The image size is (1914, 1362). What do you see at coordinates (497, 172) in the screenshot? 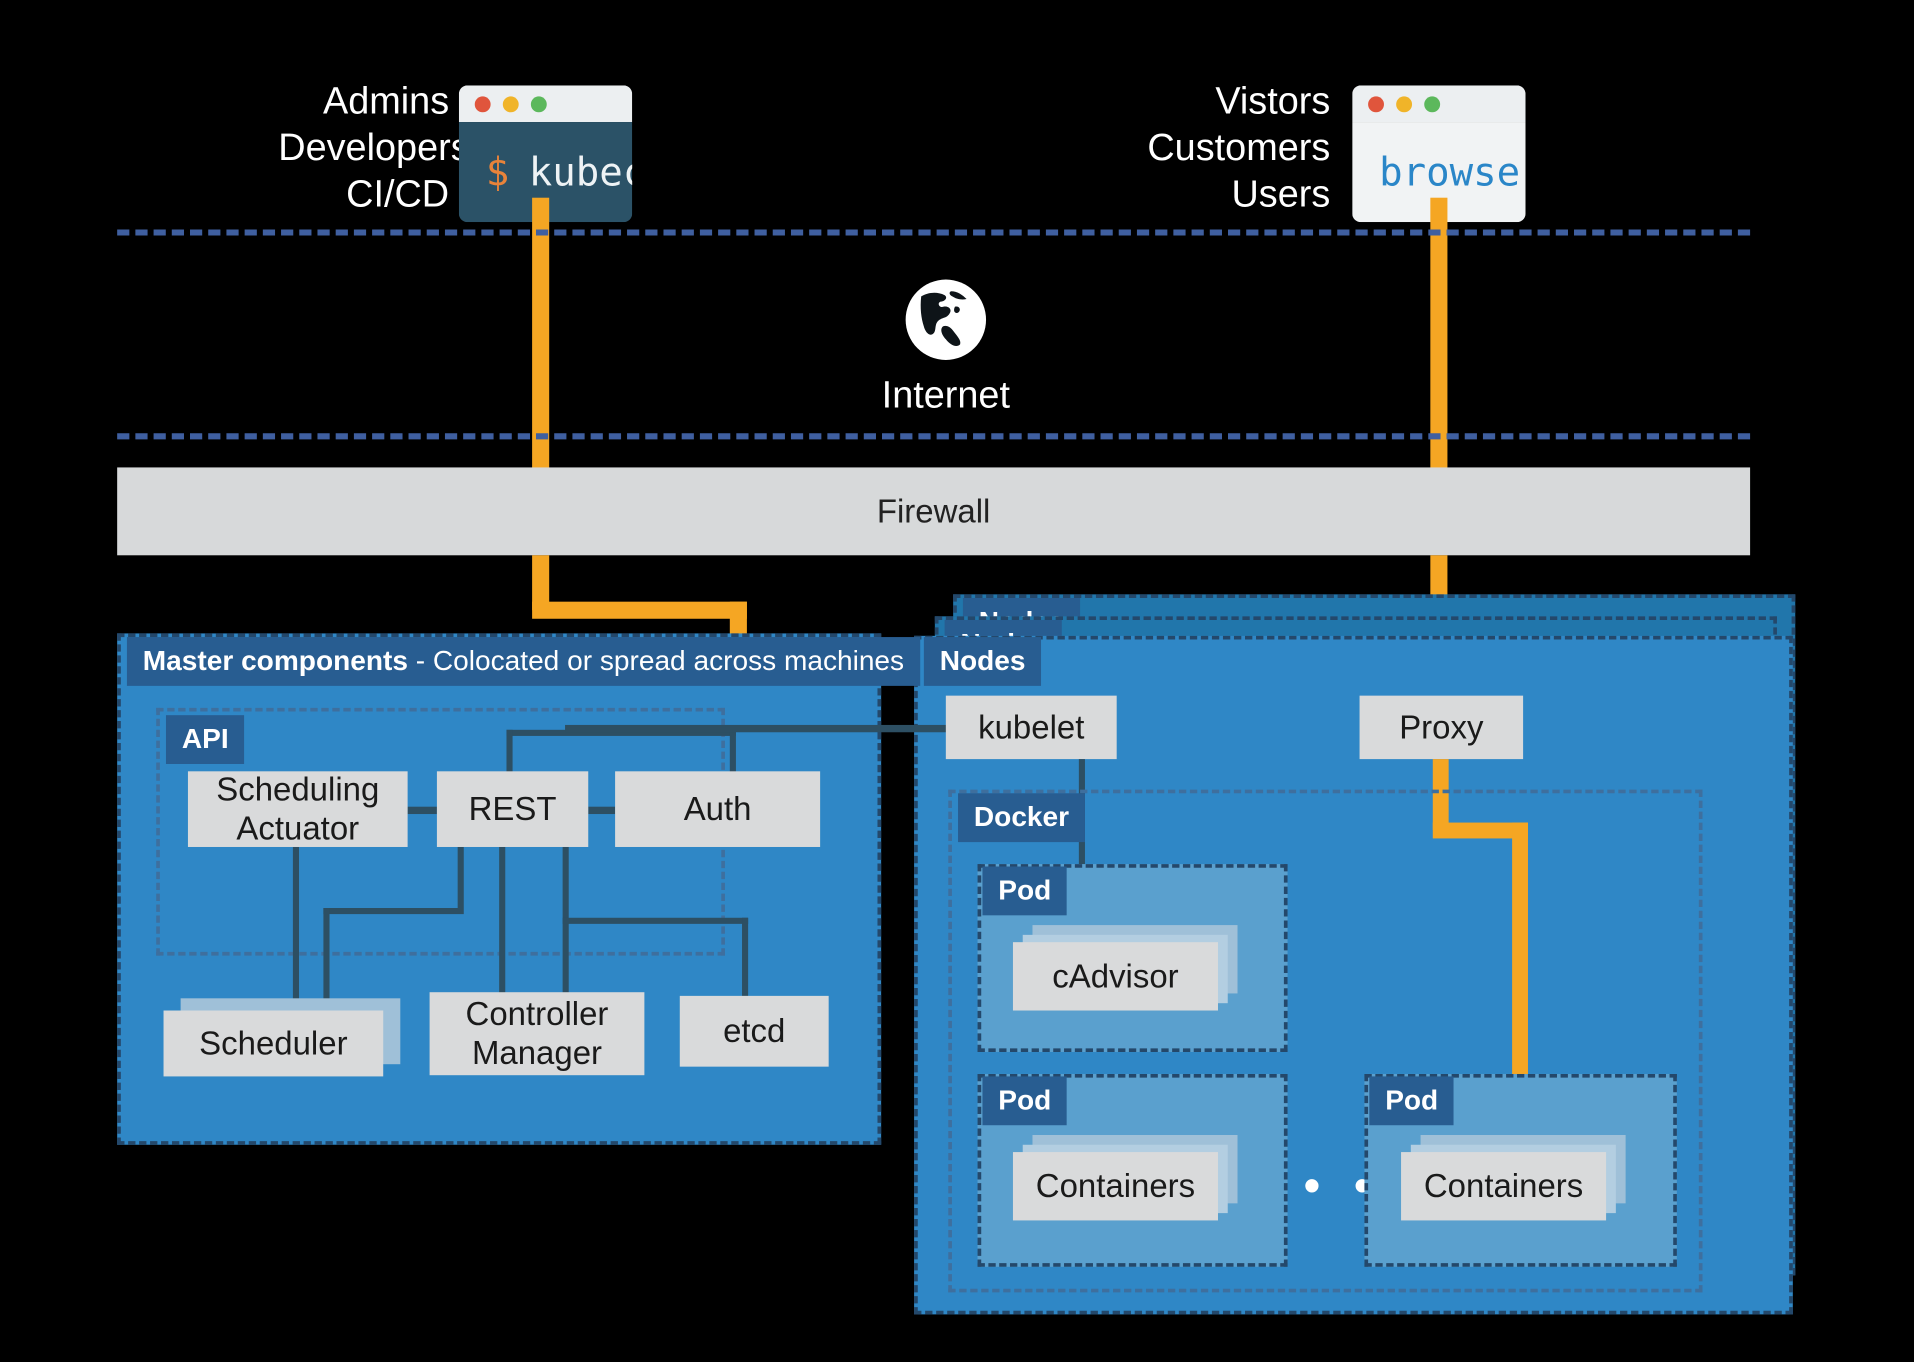
I see `terminal-prompt-icon: $` at bounding box center [497, 172].